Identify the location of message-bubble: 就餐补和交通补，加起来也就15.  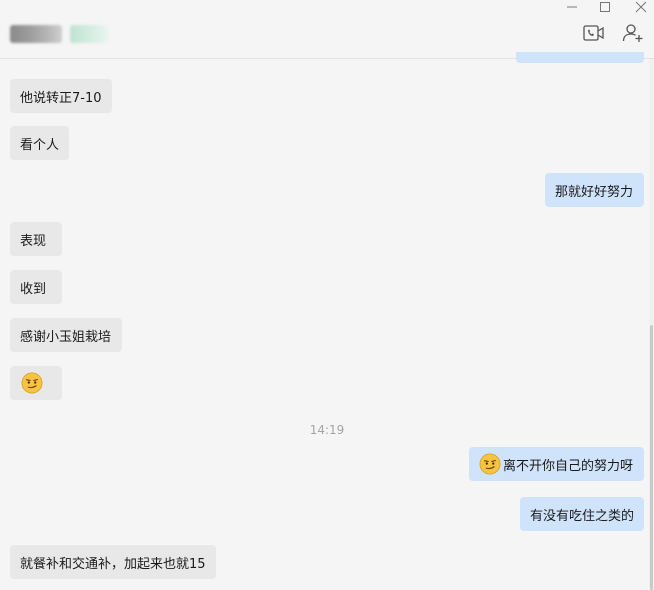
(113, 562).